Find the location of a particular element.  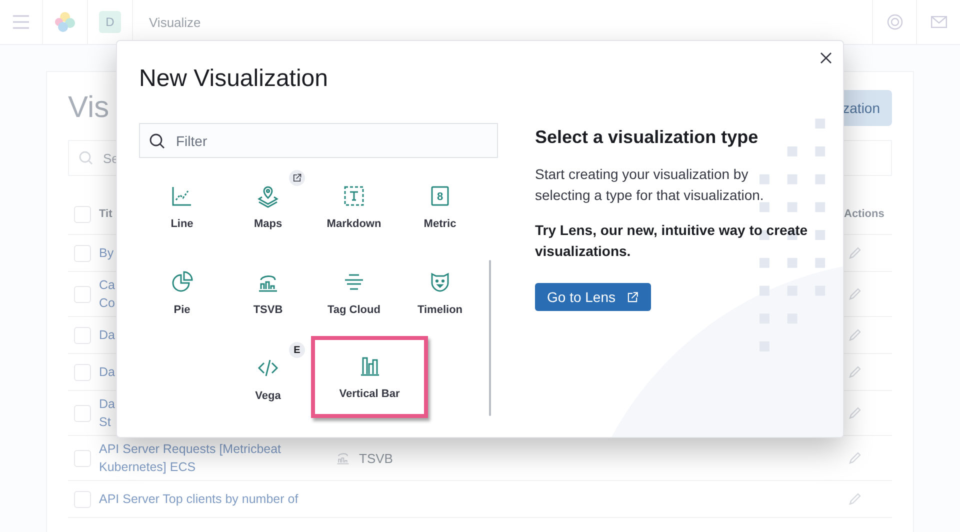

visualization-type: Maps is located at coordinates (268, 207).